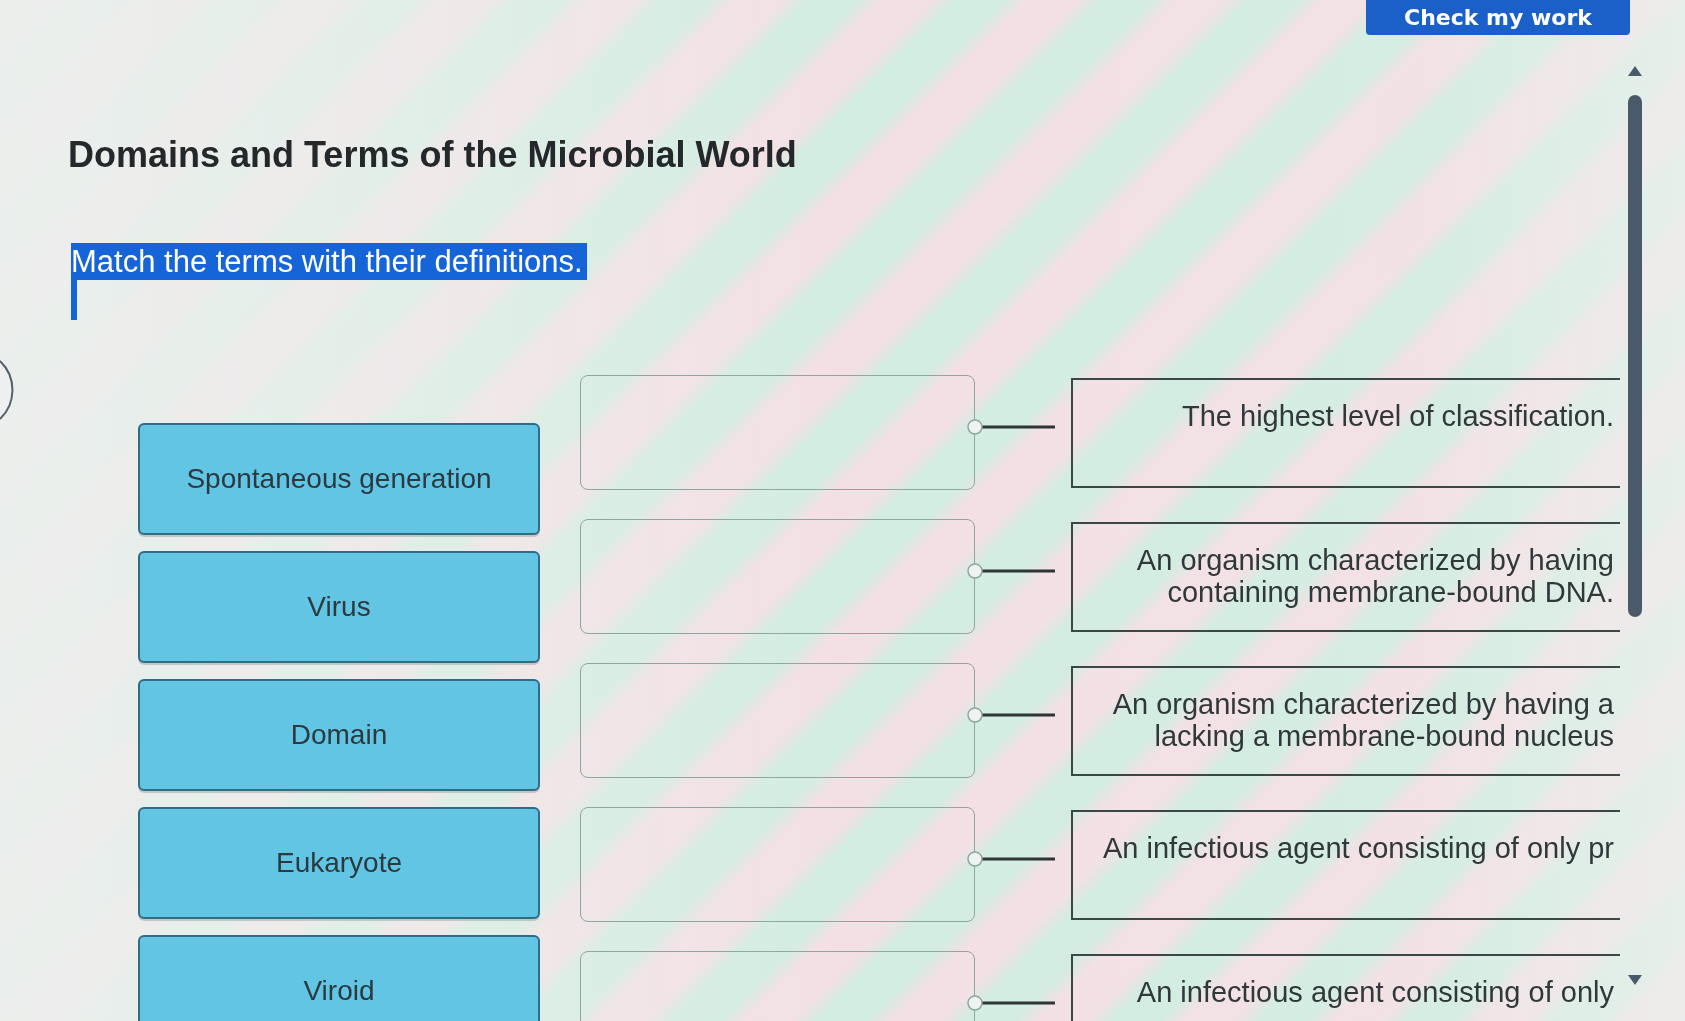 This screenshot has height=1021, width=1685. What do you see at coordinates (339, 978) in the screenshot?
I see `term-card: Viroid` at bounding box center [339, 978].